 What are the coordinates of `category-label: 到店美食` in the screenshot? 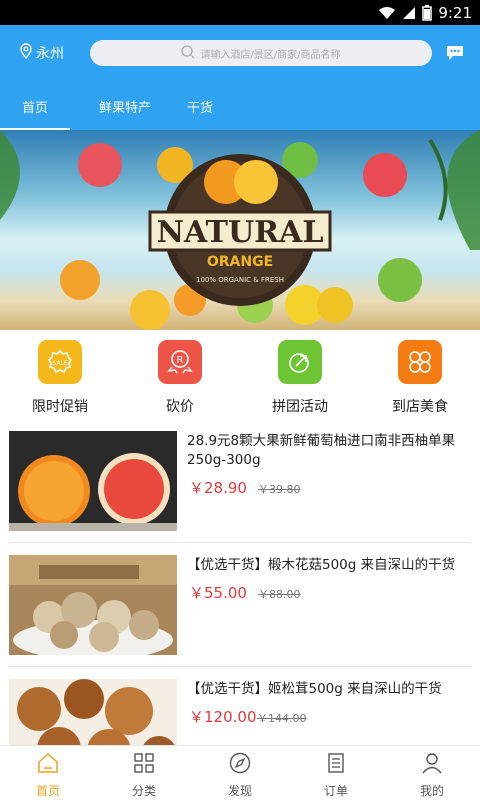 It's located at (420, 407).